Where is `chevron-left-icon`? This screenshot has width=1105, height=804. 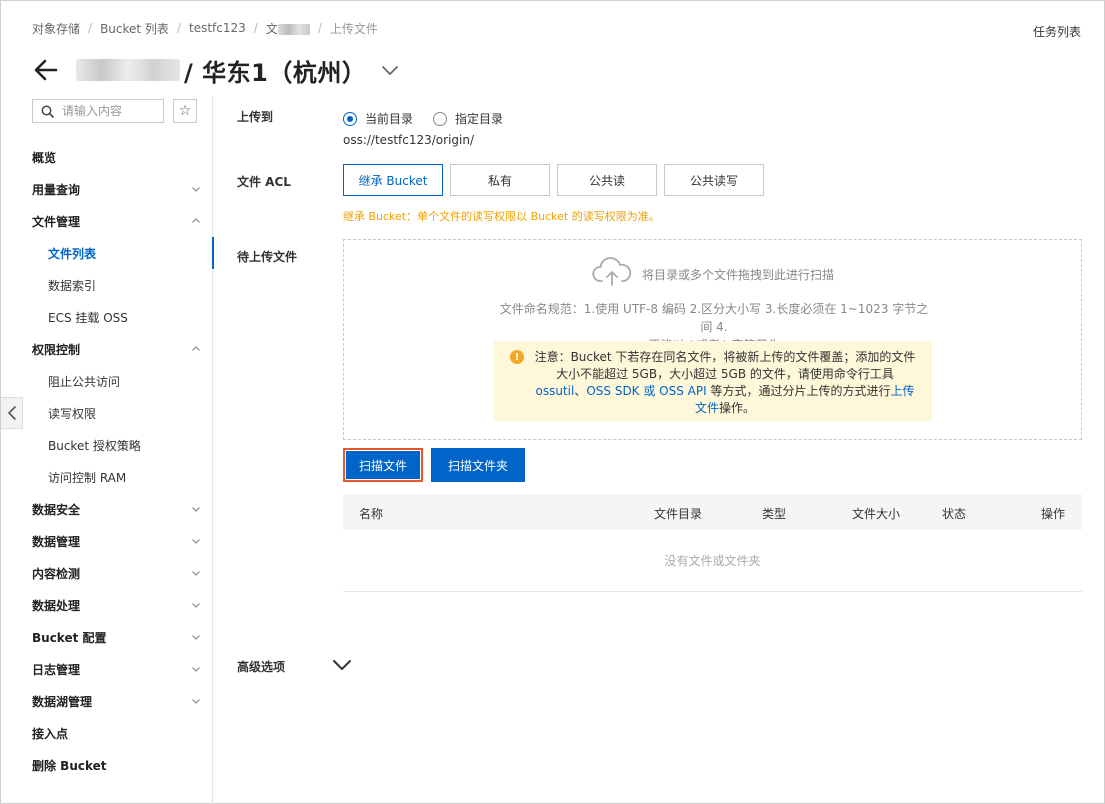 chevron-left-icon is located at coordinates (11, 413).